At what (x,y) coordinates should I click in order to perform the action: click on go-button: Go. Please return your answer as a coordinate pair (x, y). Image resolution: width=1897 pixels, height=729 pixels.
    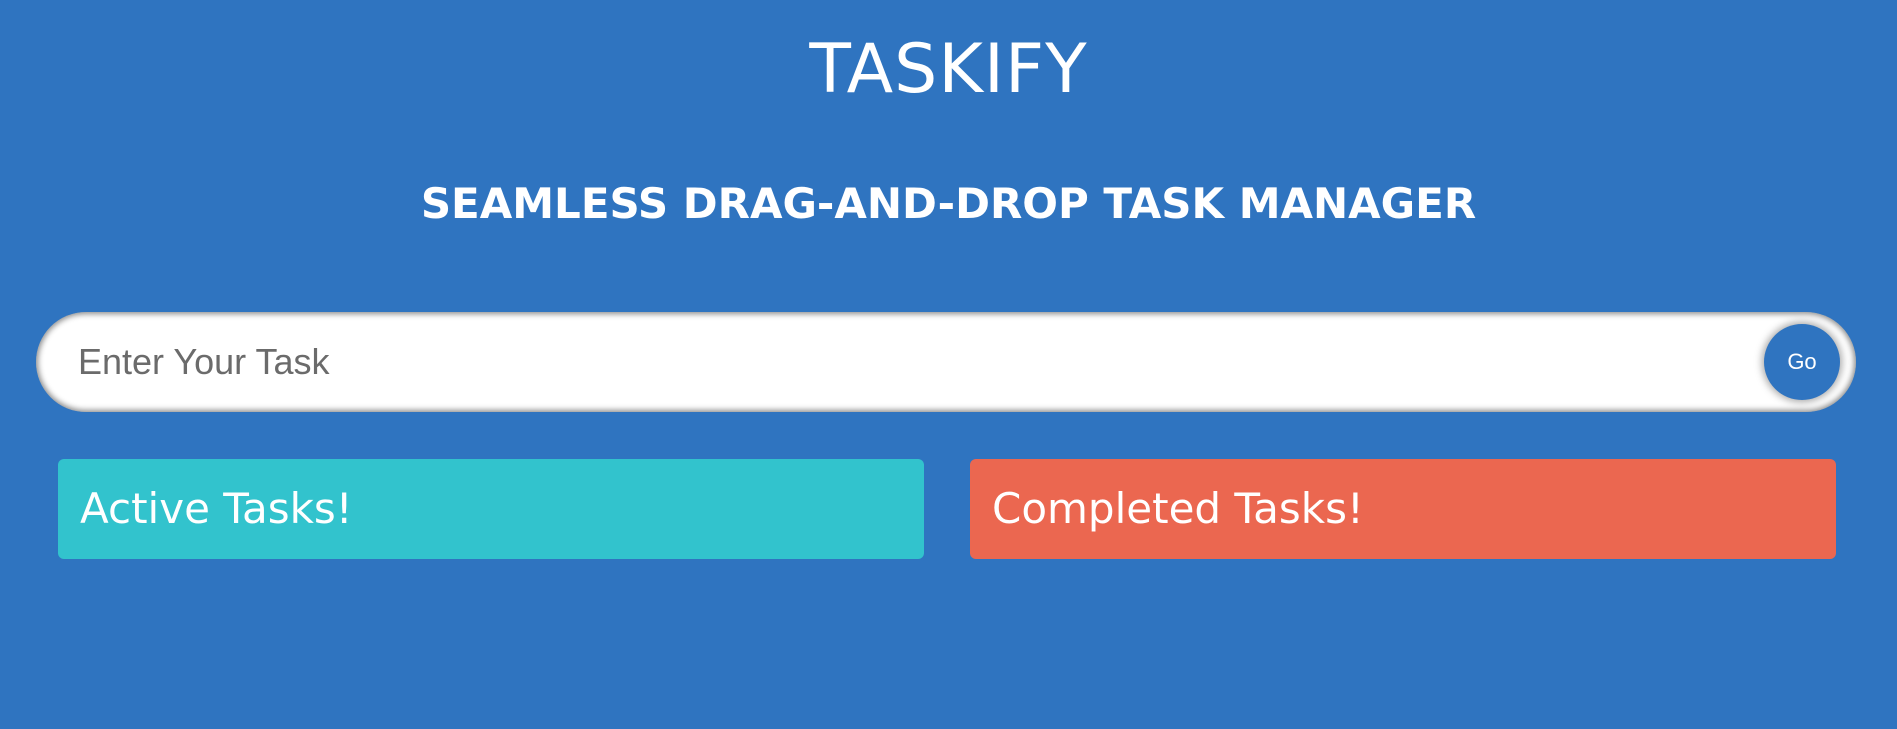
    Looking at the image, I should click on (1802, 362).